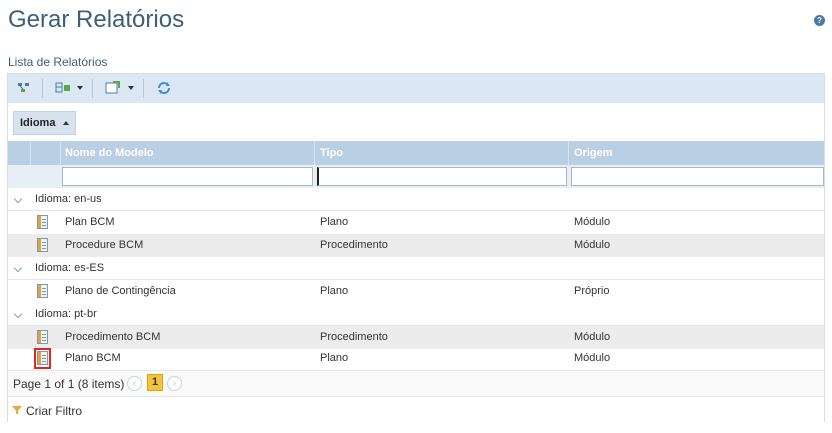 Image resolution: width=832 pixels, height=433 pixels. What do you see at coordinates (80, 88) in the screenshot?
I see `columns-dropdown-caret` at bounding box center [80, 88].